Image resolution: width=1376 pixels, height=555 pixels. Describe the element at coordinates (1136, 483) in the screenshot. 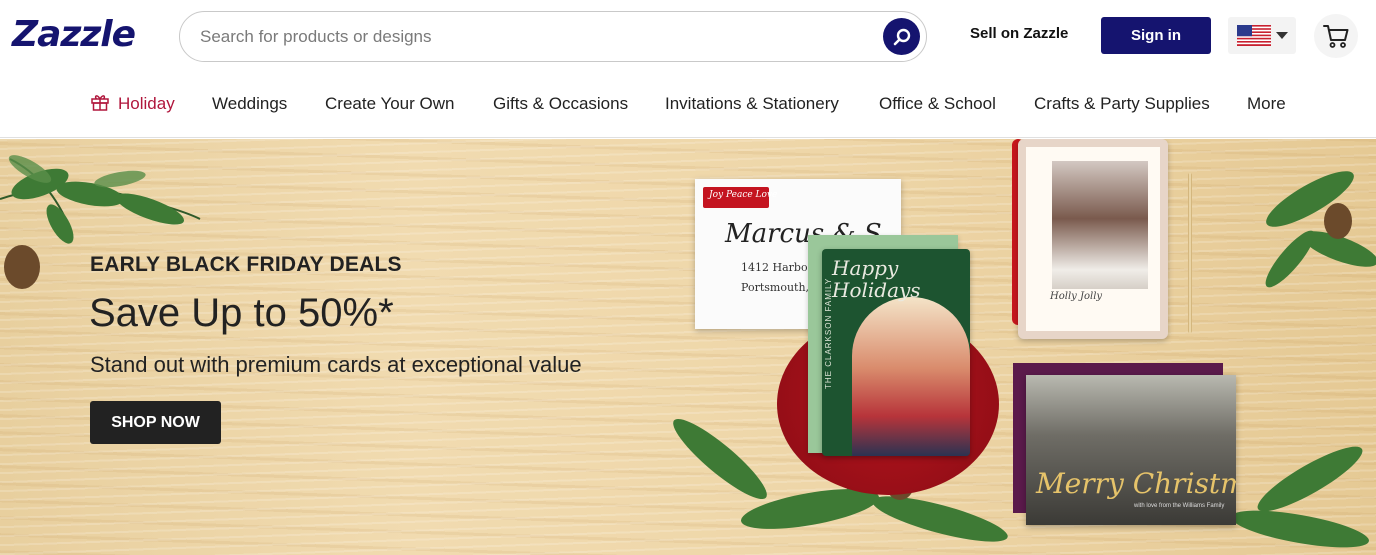

I see `card-script: Merry Christmas` at that location.